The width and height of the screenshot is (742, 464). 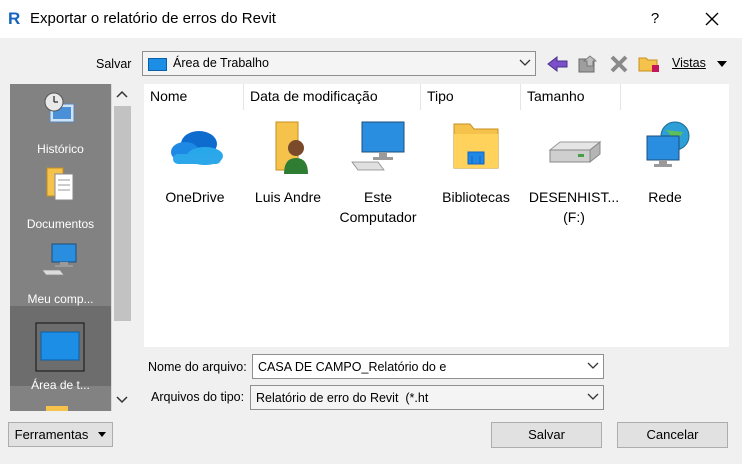 What do you see at coordinates (57, 408) in the screenshot?
I see `folder-icon` at bounding box center [57, 408].